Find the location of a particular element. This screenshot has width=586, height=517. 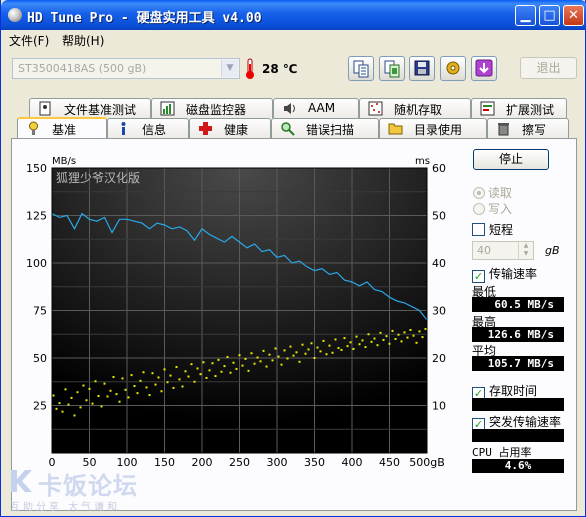

tab-folder-usage: 目录使用 is located at coordinates (433, 128).